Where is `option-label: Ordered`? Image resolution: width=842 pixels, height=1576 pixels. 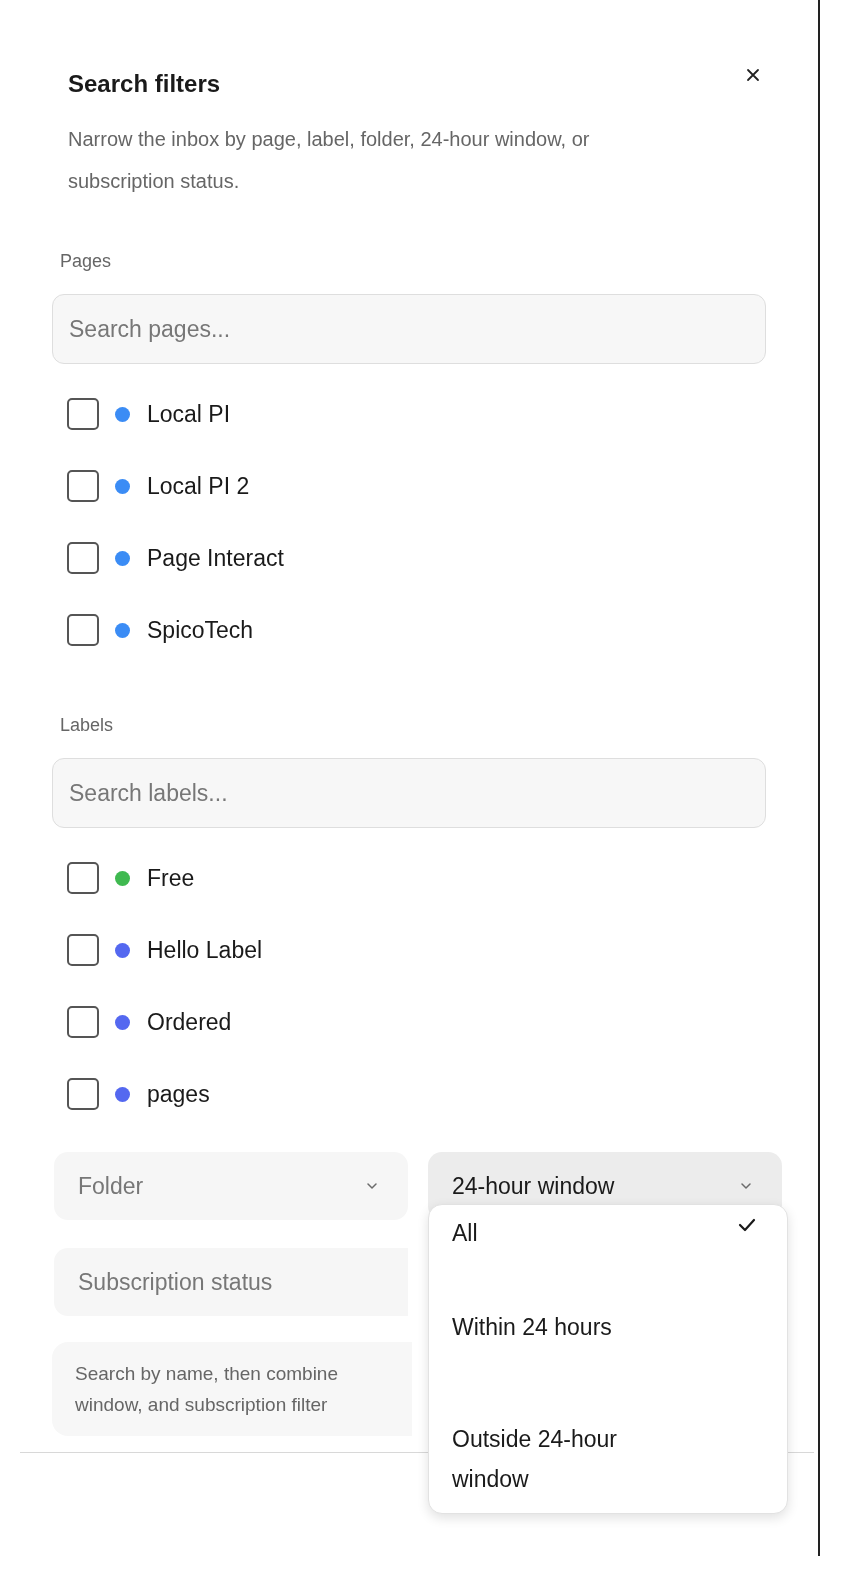 option-label: Ordered is located at coordinates (189, 1022).